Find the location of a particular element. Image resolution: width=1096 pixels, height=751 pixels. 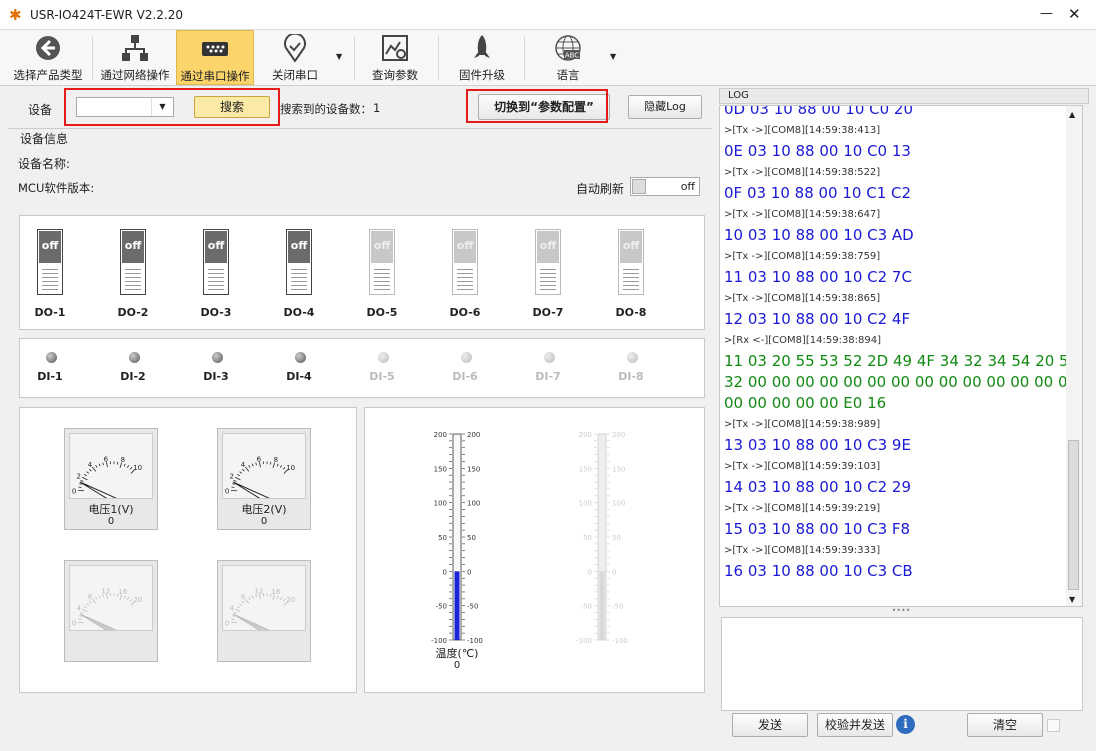

device-info-header: 设备信息 is located at coordinates (360, 137).